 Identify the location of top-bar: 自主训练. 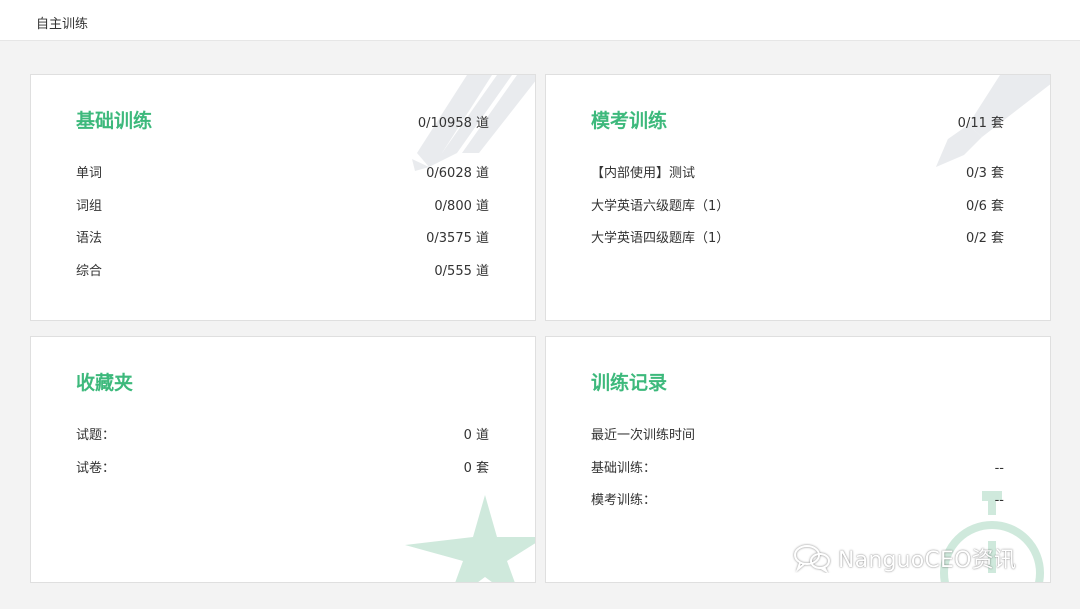
(540, 20).